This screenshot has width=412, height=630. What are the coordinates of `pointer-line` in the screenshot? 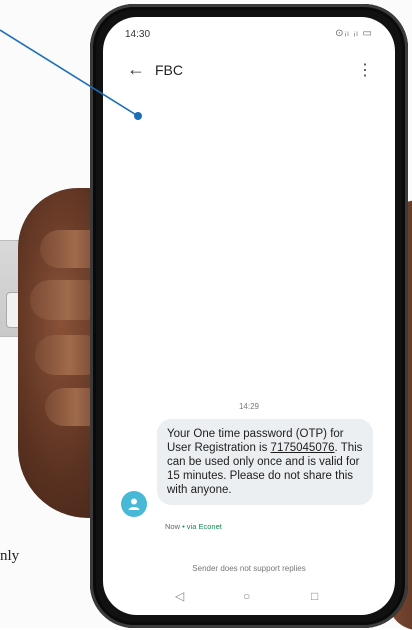 It's located at (69, 73).